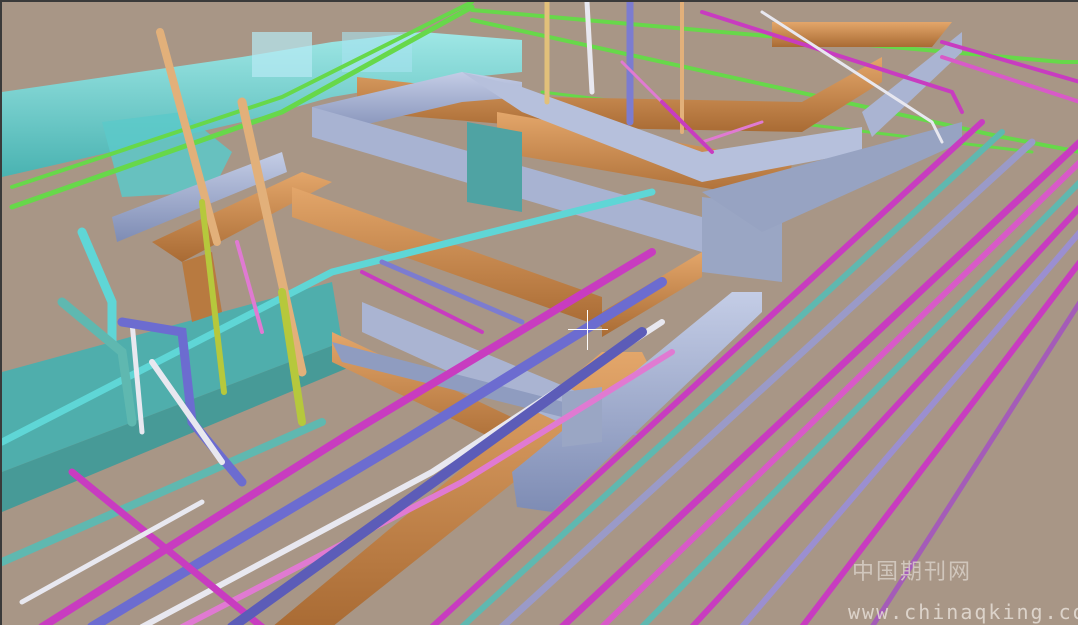  I want to click on watermark-chinese-text: 中国期刊网, so click(912, 572).